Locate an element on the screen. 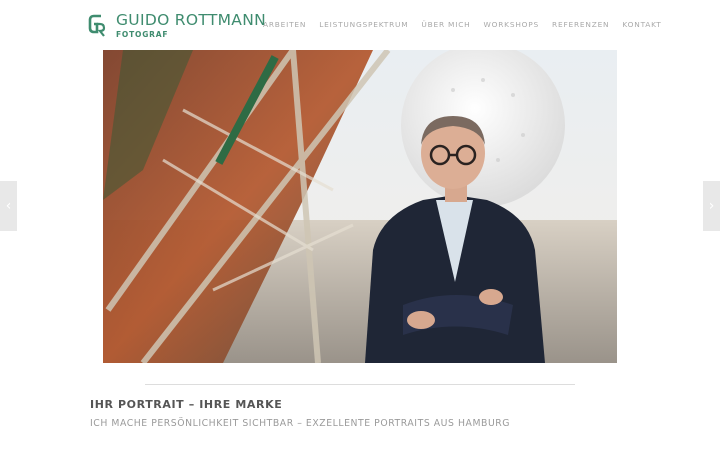 Image resolution: width=720 pixels, height=450 pixels. nav-item-kontakt: KONTAKT is located at coordinates (641, 24).